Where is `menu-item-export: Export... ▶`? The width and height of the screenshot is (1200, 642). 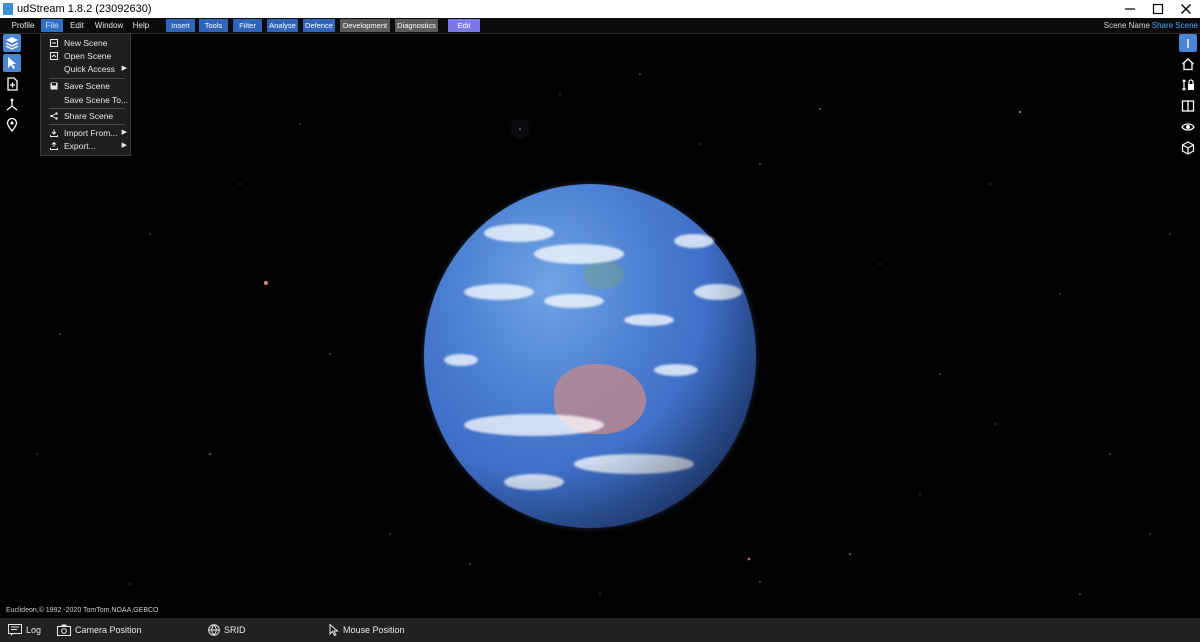
menu-item-export: Export... ▶ is located at coordinates (85, 146).